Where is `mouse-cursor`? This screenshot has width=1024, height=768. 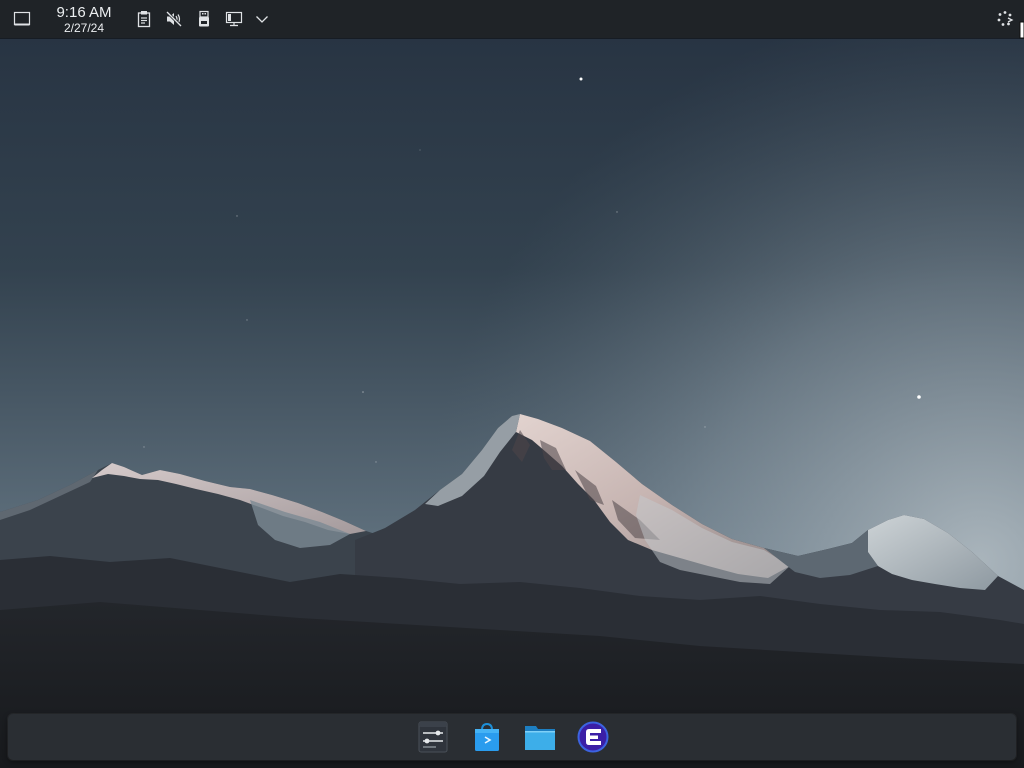
mouse-cursor is located at coordinates (1021, 30).